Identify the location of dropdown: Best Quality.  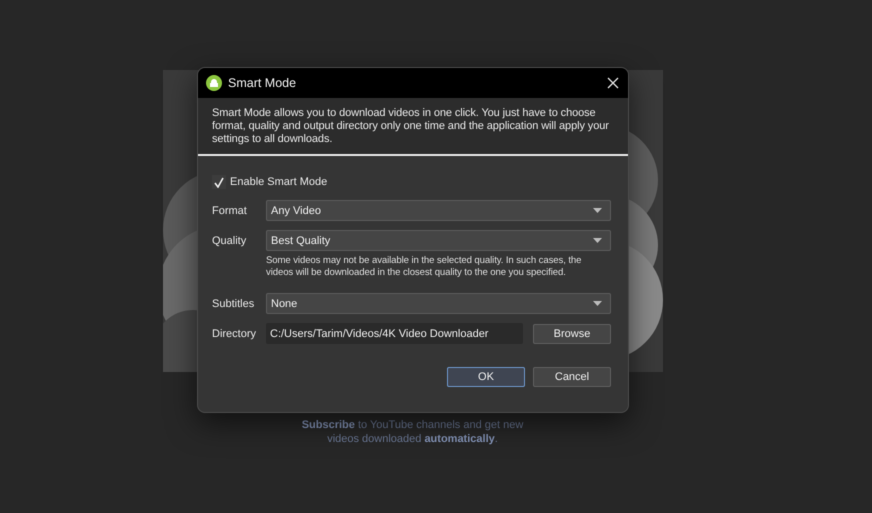
(438, 240).